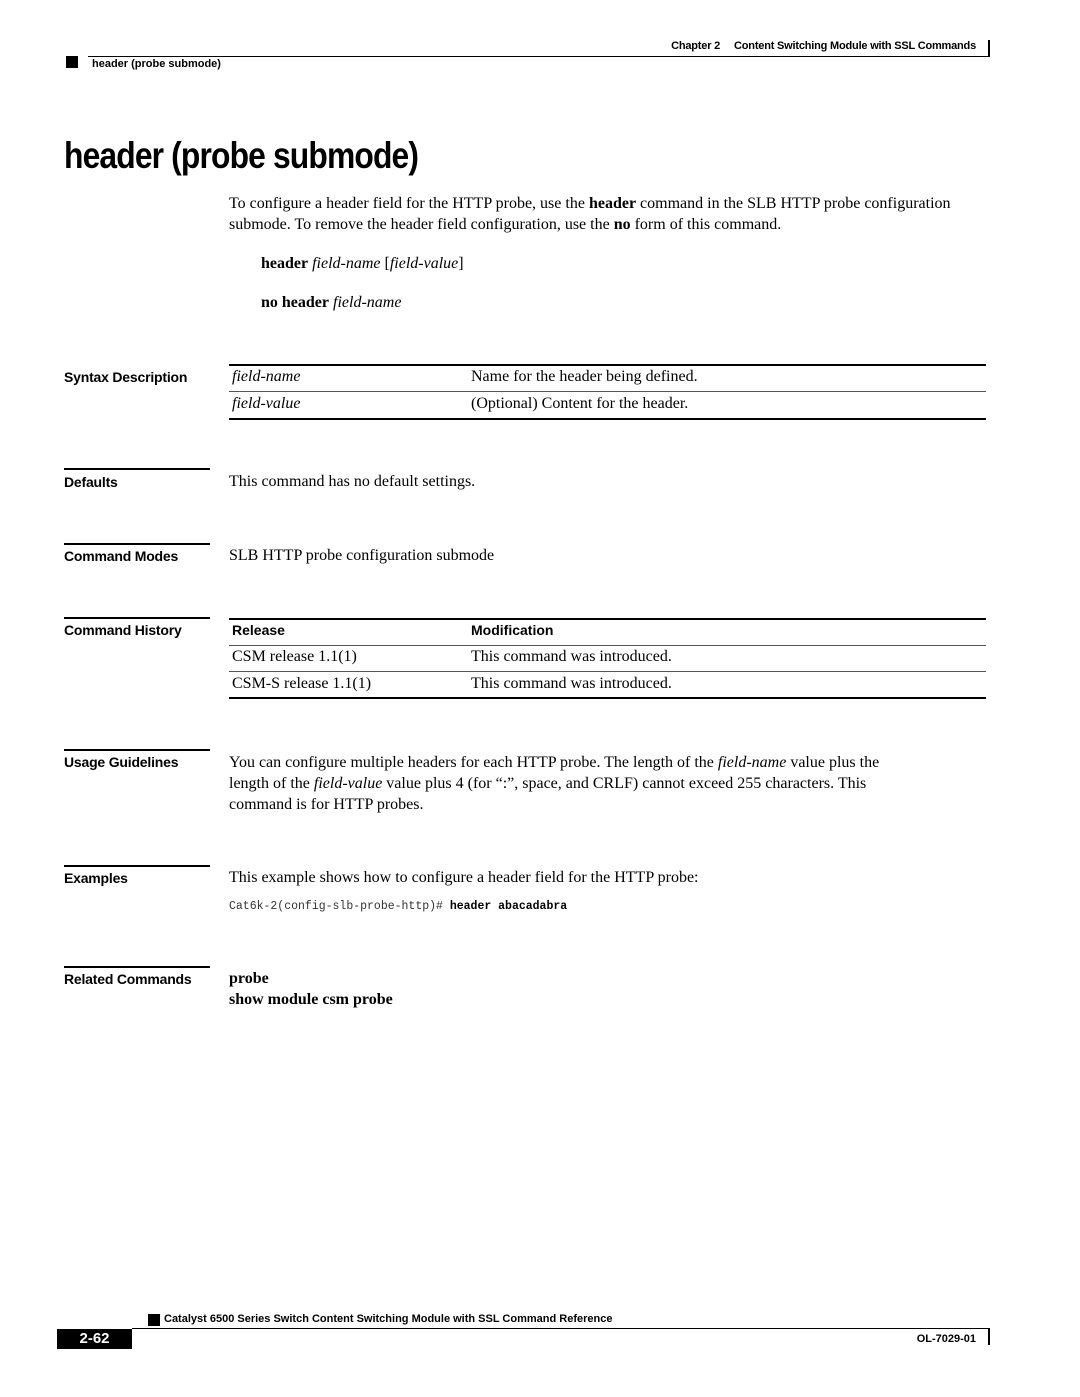 This screenshot has height=1397, width=1080. What do you see at coordinates (989, 48) in the screenshot?
I see `header-bar-marker` at bounding box center [989, 48].